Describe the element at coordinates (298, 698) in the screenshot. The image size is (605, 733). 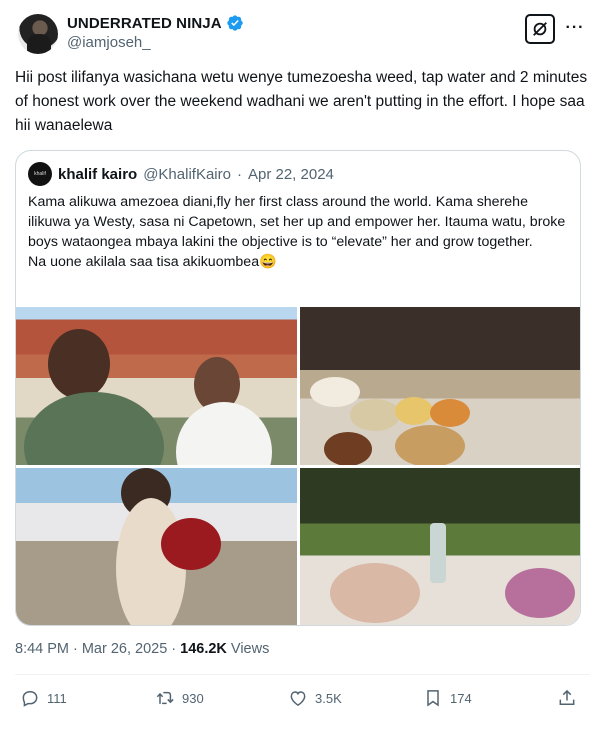
I see `like-icon` at that location.